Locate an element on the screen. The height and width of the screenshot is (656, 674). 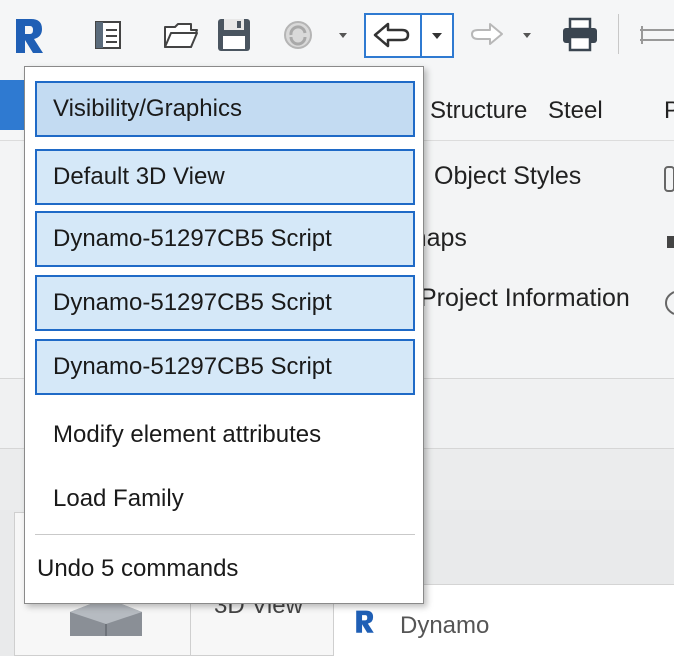
panel-small-icon is located at coordinates (669, 244).